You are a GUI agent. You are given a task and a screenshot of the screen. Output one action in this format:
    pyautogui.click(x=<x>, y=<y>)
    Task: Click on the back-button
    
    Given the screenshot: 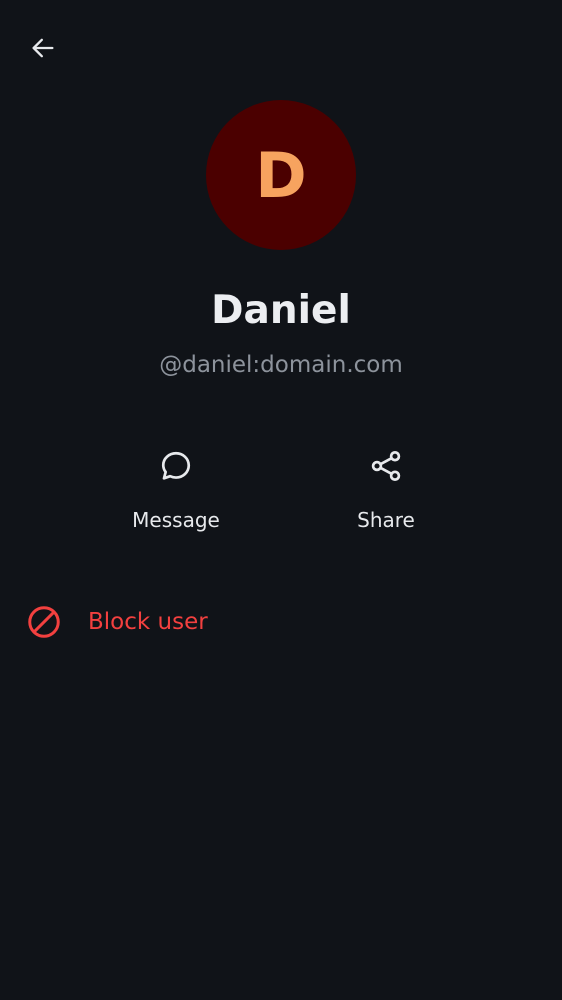 What is the action you would take?
    pyautogui.click(x=43, y=50)
    